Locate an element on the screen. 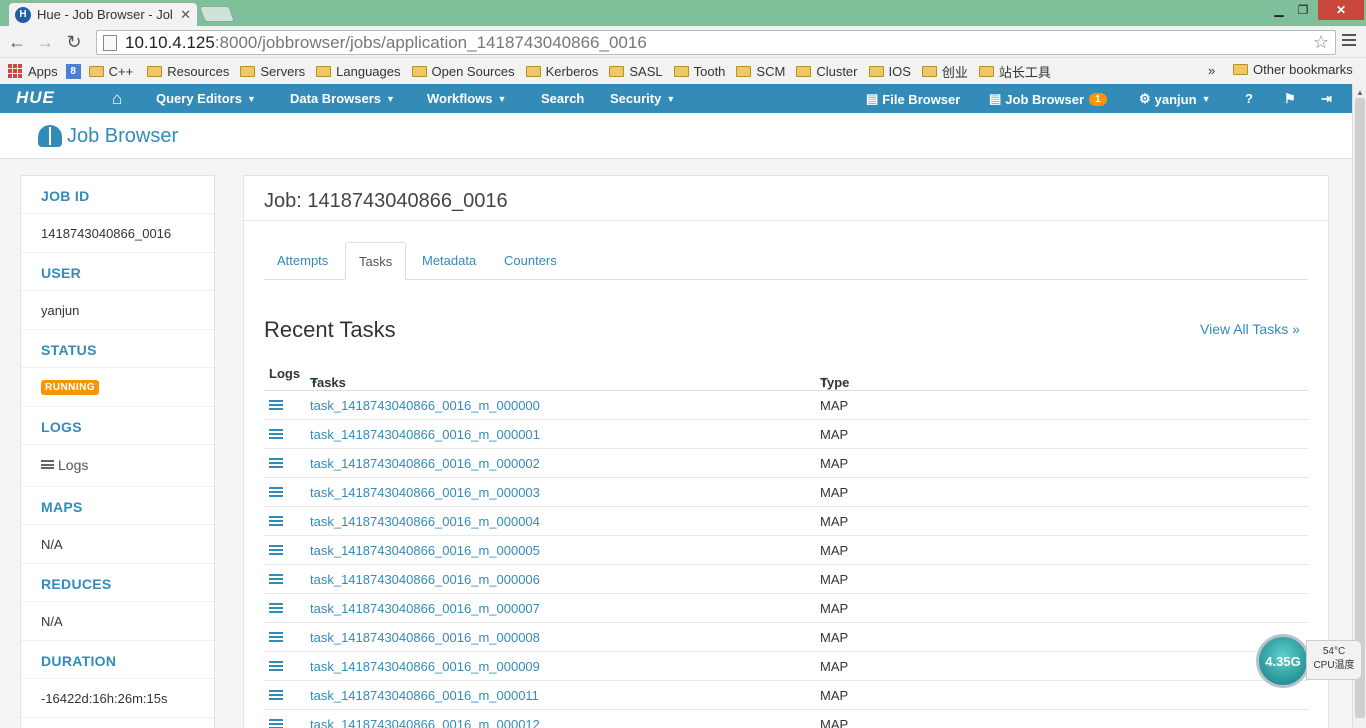 The image size is (1366, 728). bookmark-folder: Cluster is located at coordinates (827, 71).